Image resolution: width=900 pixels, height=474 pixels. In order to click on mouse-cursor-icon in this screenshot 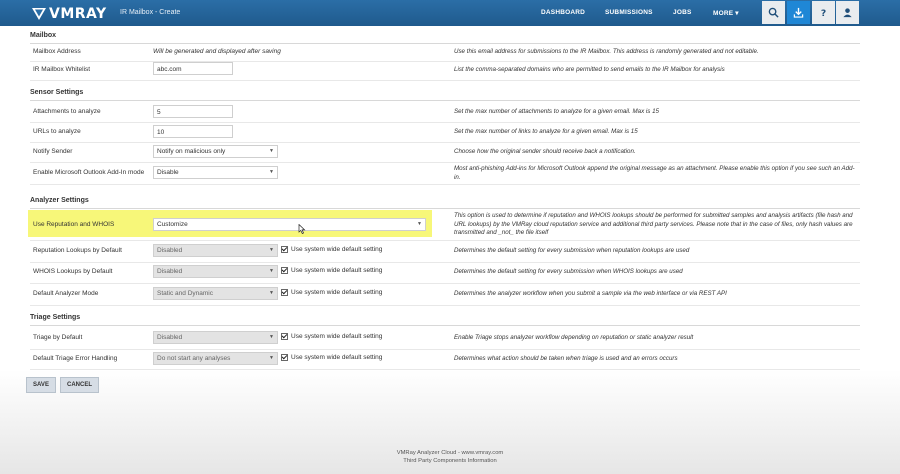, I will do `click(302, 229)`.